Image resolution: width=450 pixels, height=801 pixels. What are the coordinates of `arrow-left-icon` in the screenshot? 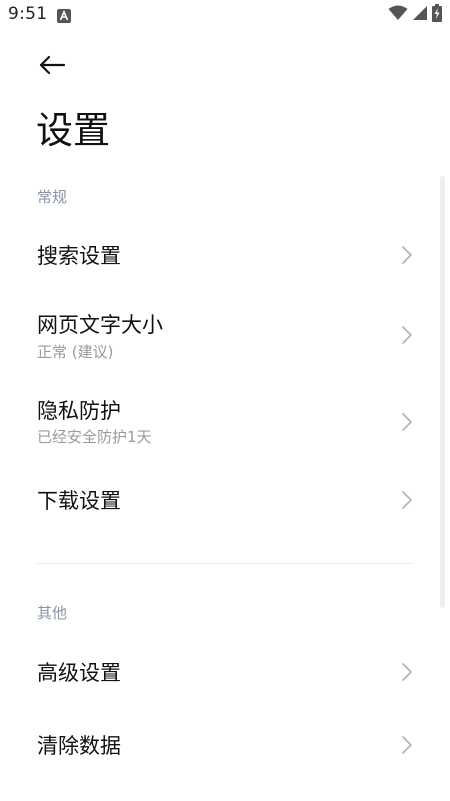 It's located at (52, 67).